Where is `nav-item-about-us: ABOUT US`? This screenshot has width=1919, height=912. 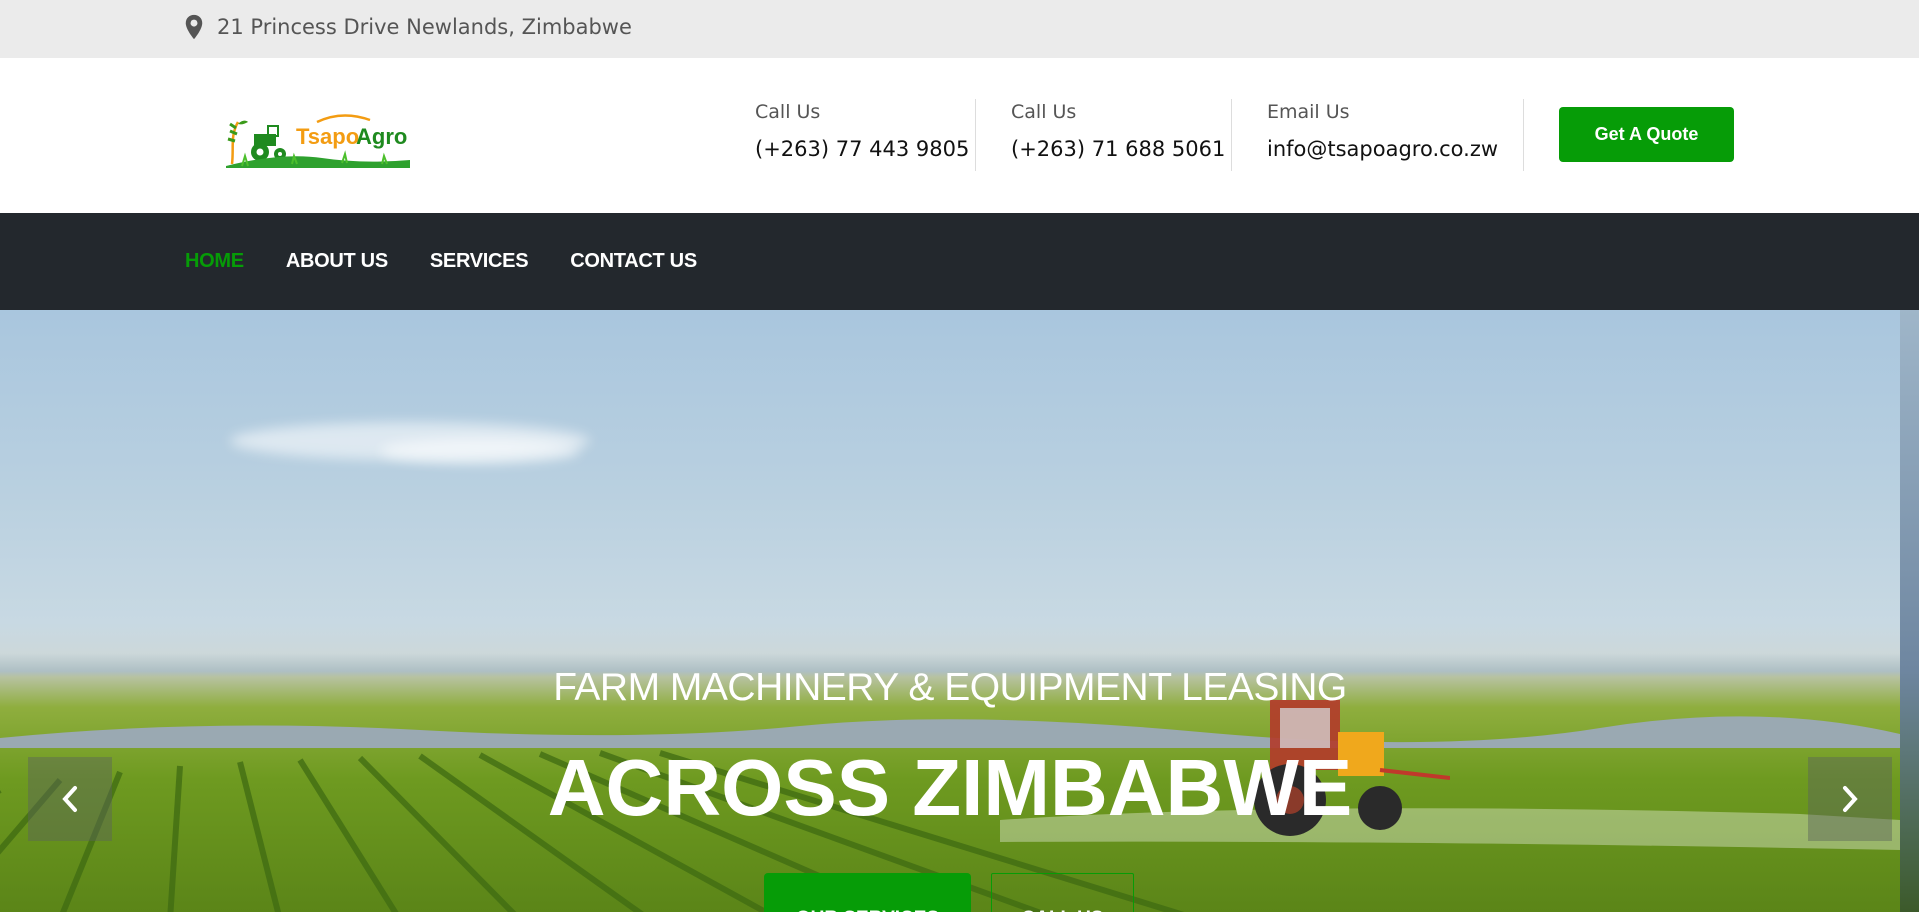
nav-item-about-us: ABOUT US is located at coordinates (337, 261).